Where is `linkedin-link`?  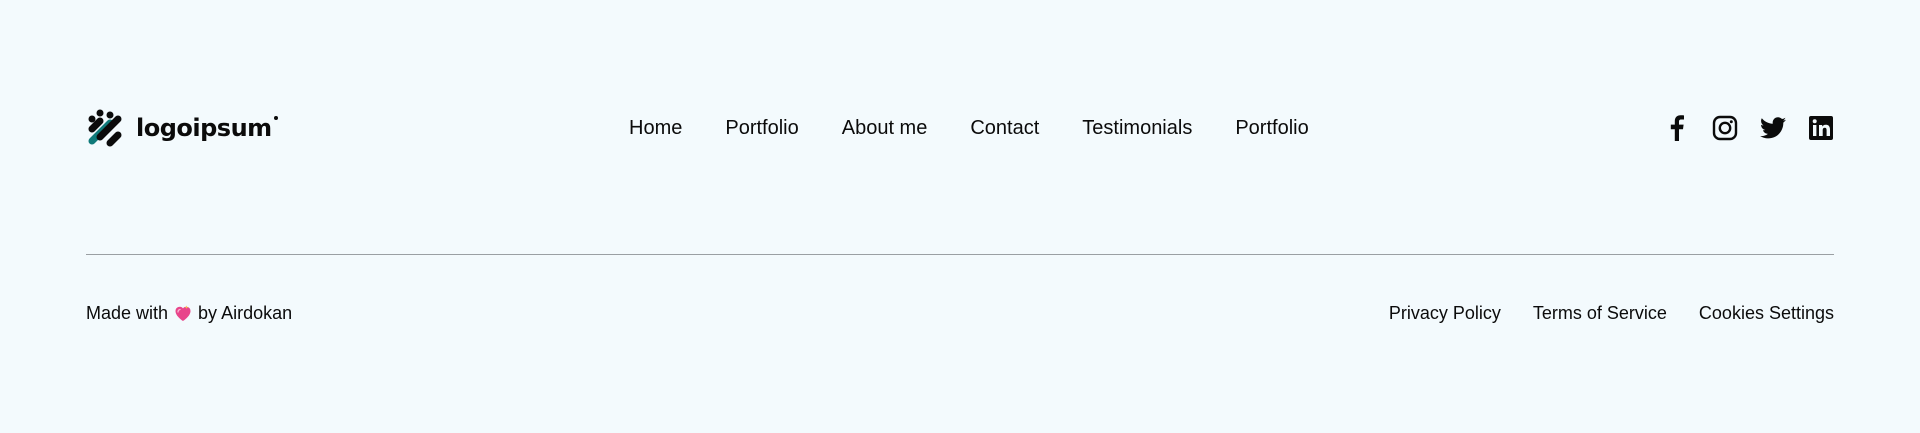
linkedin-link is located at coordinates (1821, 128).